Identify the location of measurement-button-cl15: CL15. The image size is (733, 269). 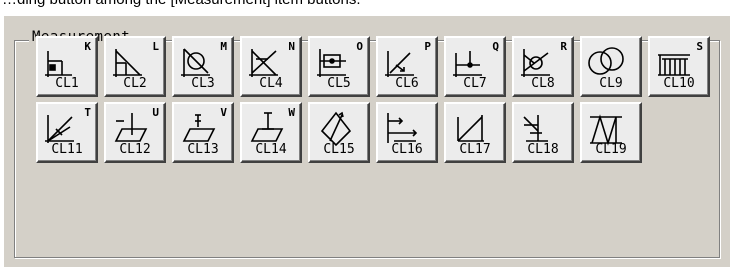
(339, 132).